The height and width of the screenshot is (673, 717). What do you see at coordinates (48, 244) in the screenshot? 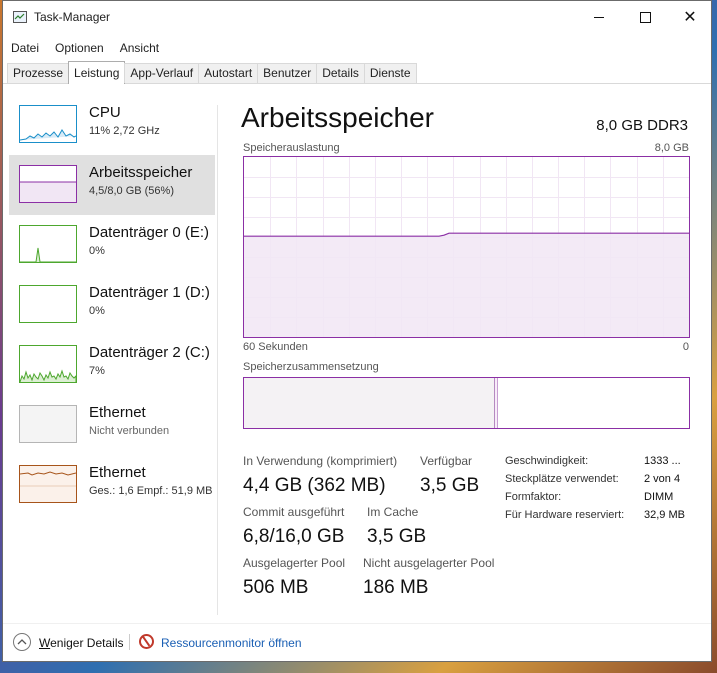
I see `disk0-sparkline` at bounding box center [48, 244].